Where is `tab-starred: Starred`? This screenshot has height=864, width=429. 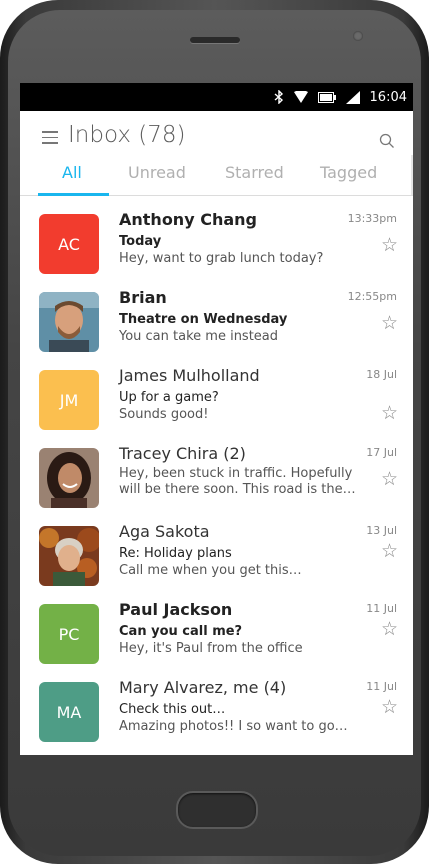
tab-starred: Starred is located at coordinates (254, 172).